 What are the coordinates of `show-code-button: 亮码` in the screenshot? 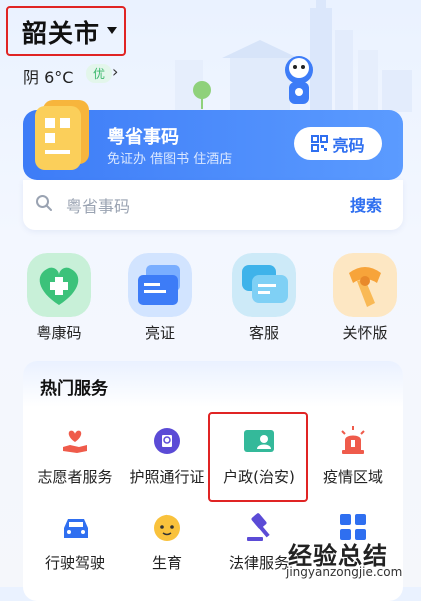 It's located at (338, 143).